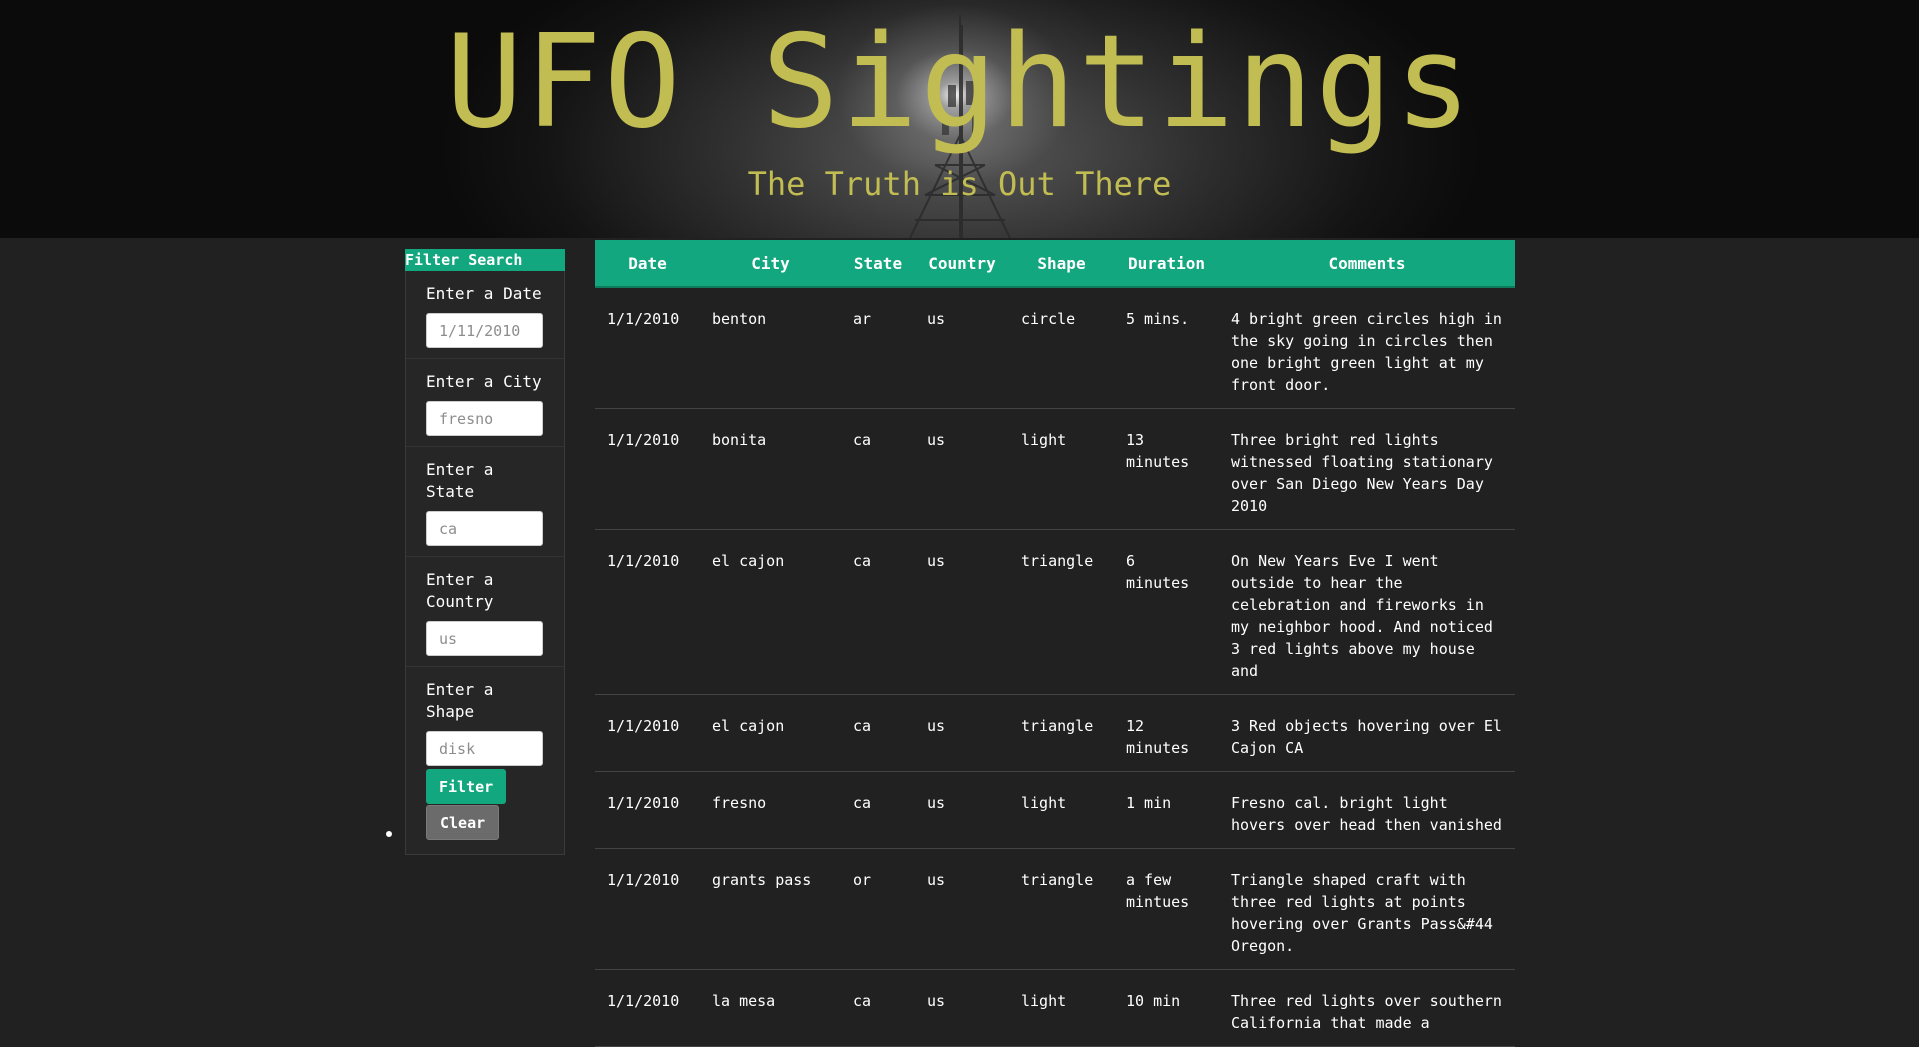 This screenshot has height=1047, width=1919. I want to click on shape-filter-input, so click(484, 748).